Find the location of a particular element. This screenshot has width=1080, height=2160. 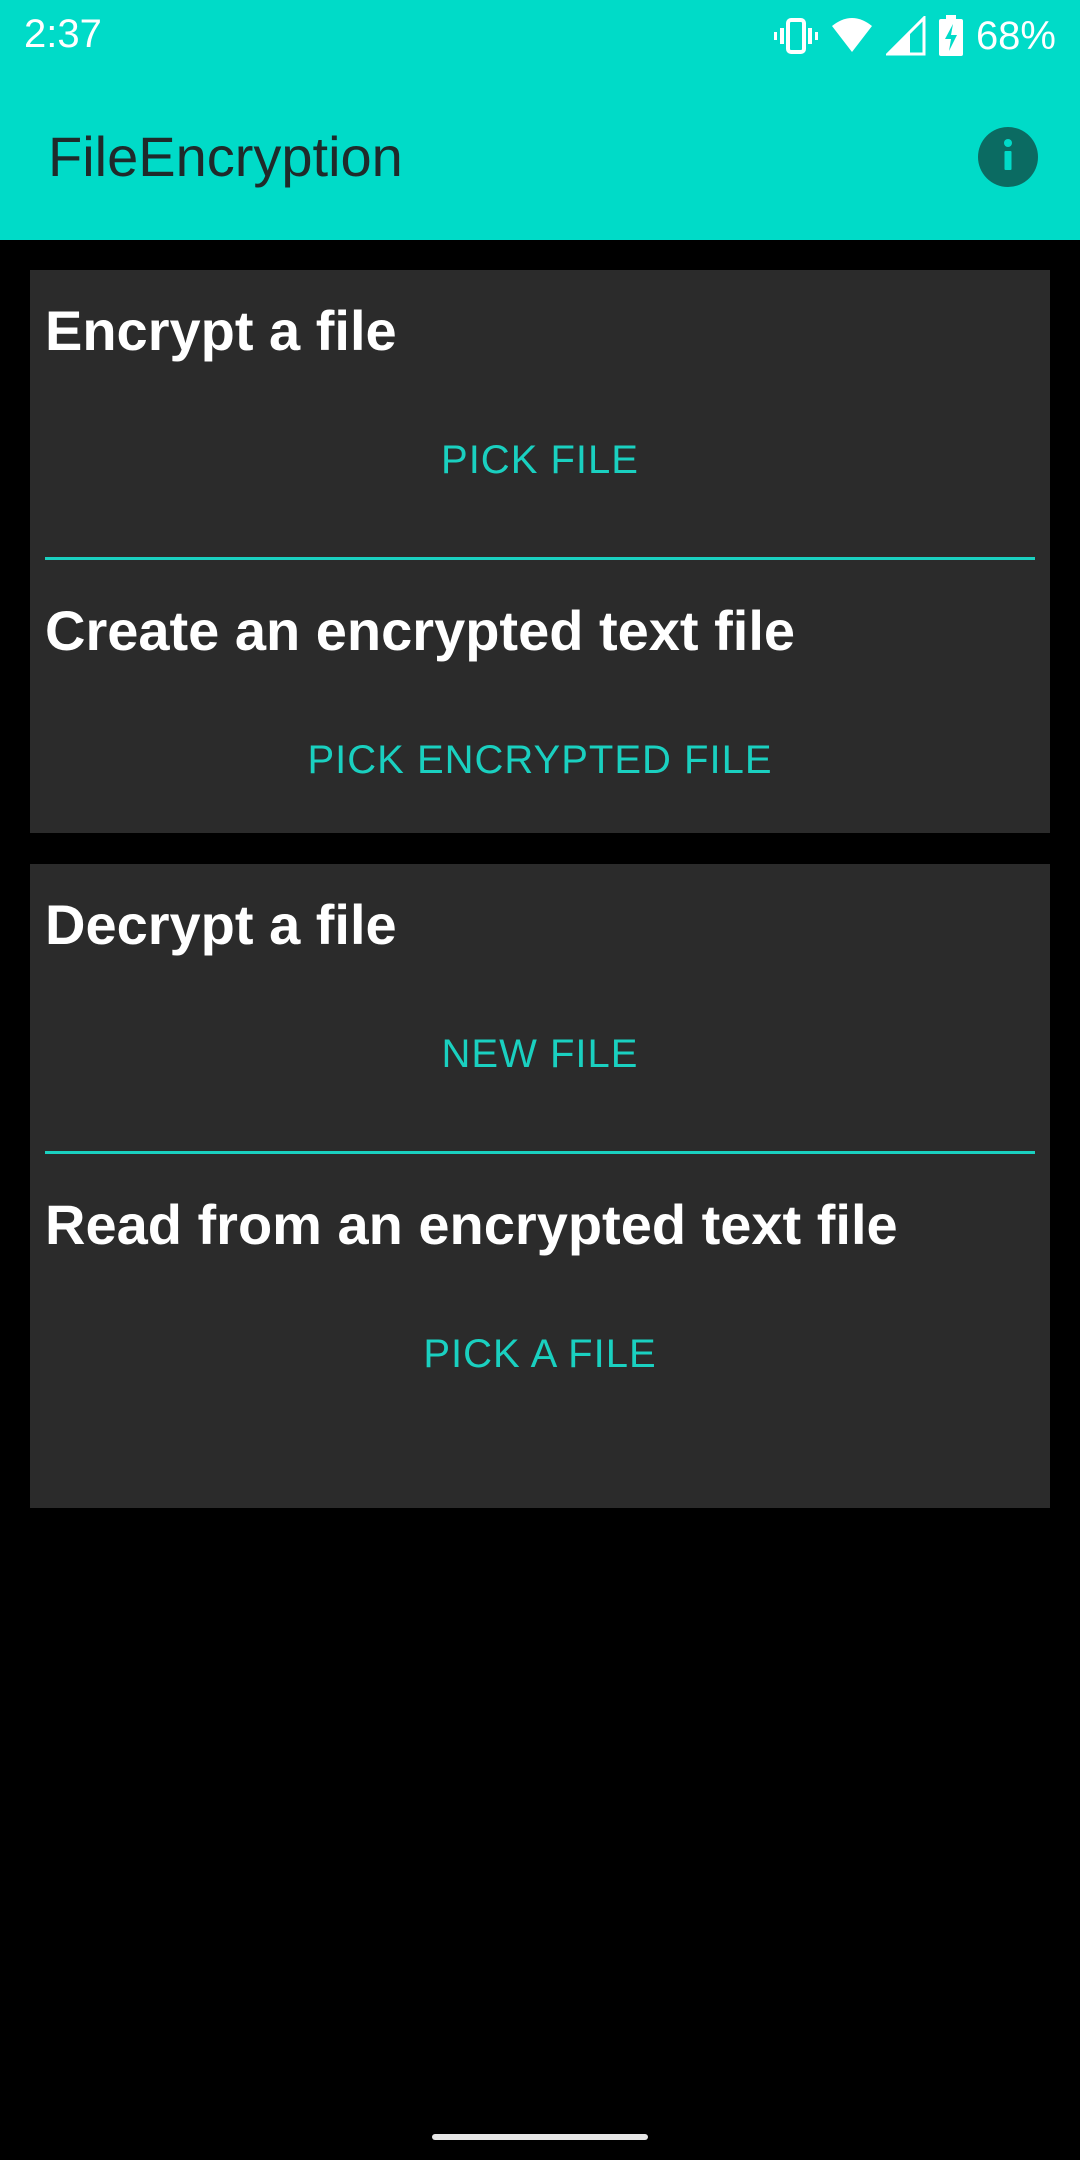

wifi-icon is located at coordinates (852, 36).